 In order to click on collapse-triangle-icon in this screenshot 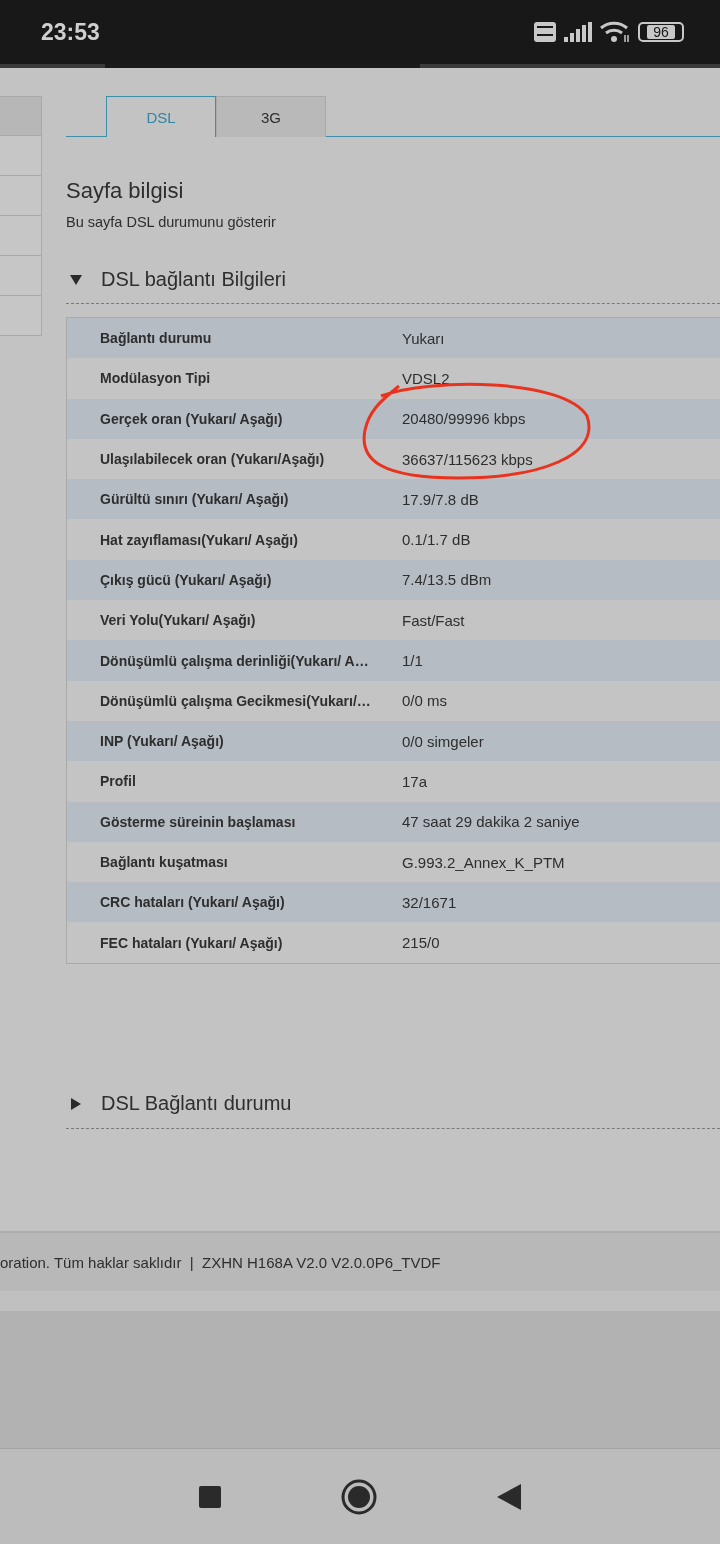, I will do `click(76, 279)`.